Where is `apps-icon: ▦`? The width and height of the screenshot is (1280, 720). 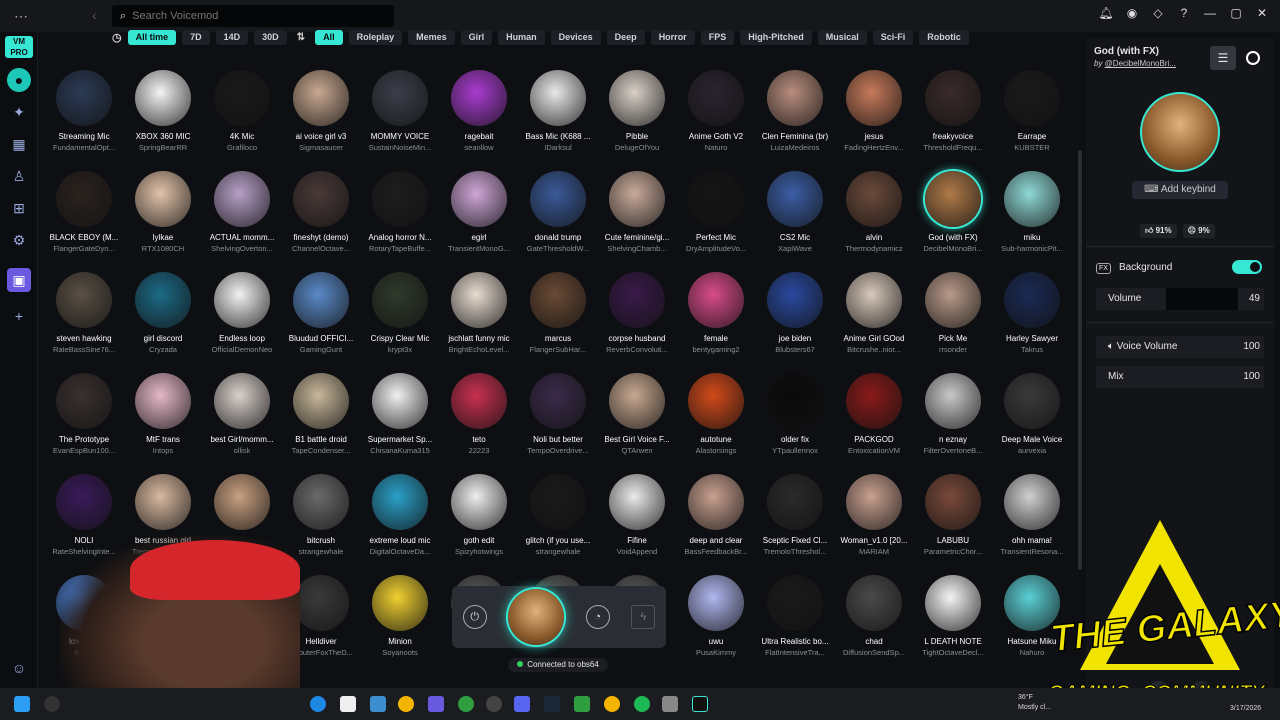
apps-icon: ▦ is located at coordinates (19, 144).